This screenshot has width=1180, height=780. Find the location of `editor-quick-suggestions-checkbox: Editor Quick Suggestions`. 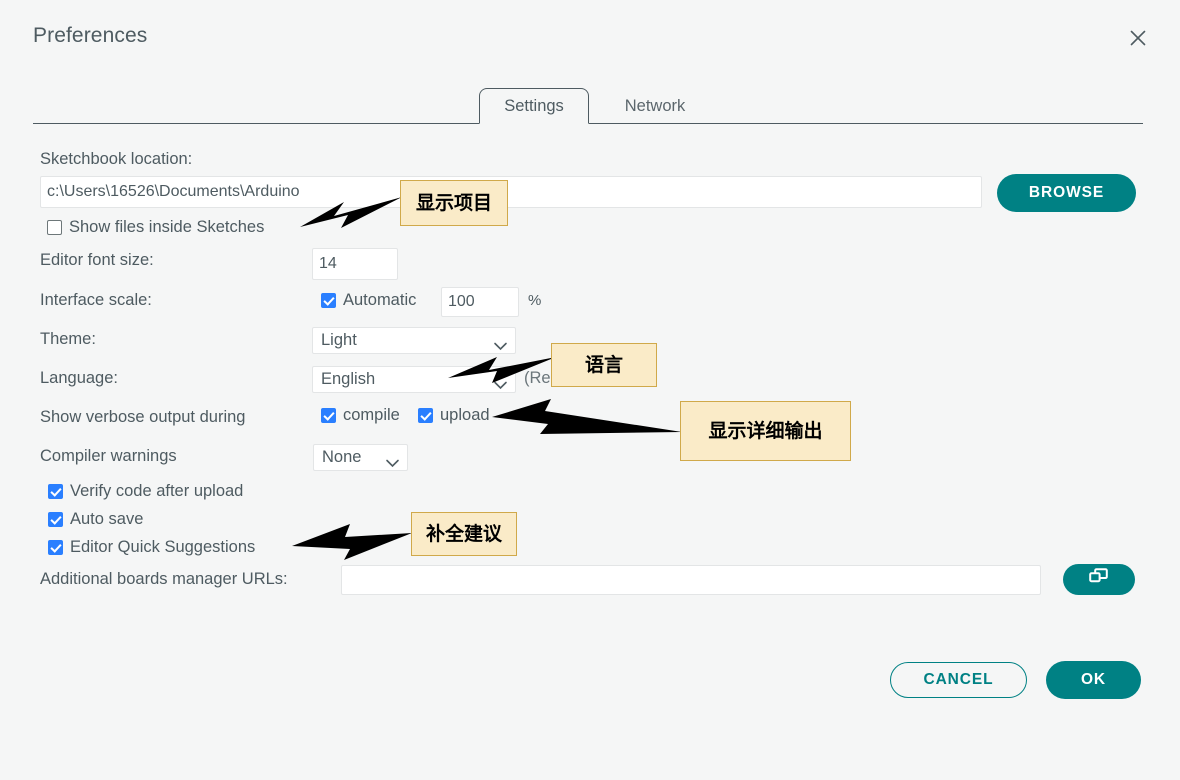

editor-quick-suggestions-checkbox: Editor Quick Suggestions is located at coordinates (151, 547).